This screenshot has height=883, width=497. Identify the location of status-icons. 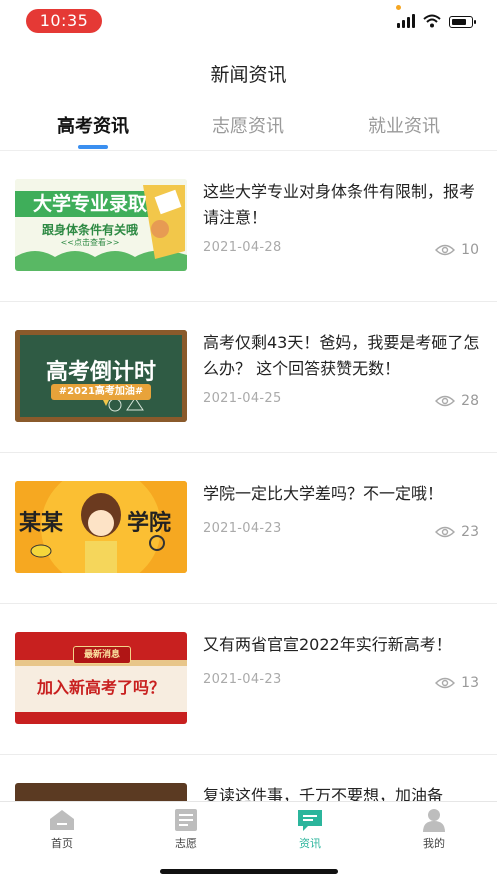
(436, 21).